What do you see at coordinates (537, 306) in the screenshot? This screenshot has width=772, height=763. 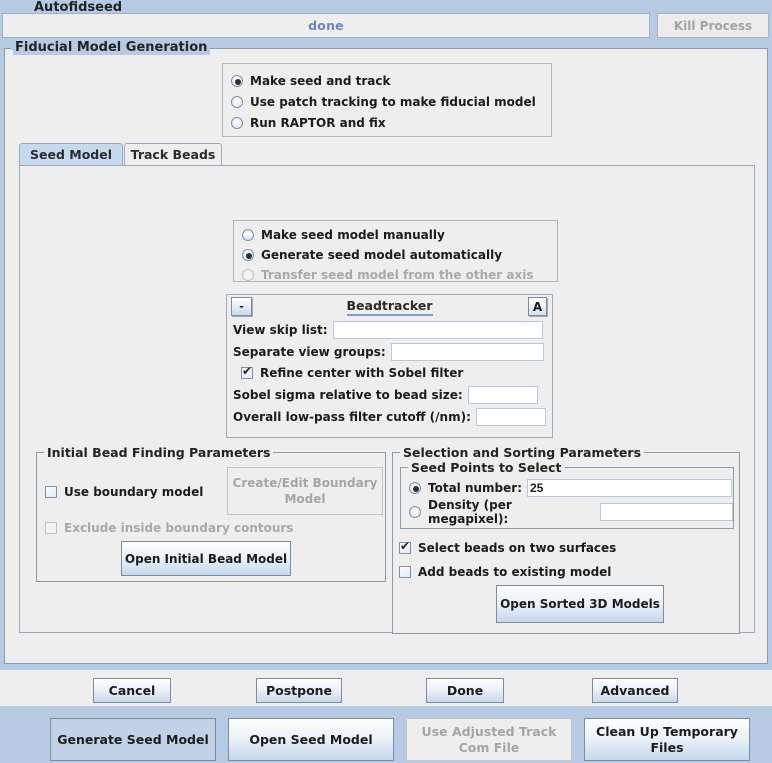 I see `advanced-toggle-button: A` at bounding box center [537, 306].